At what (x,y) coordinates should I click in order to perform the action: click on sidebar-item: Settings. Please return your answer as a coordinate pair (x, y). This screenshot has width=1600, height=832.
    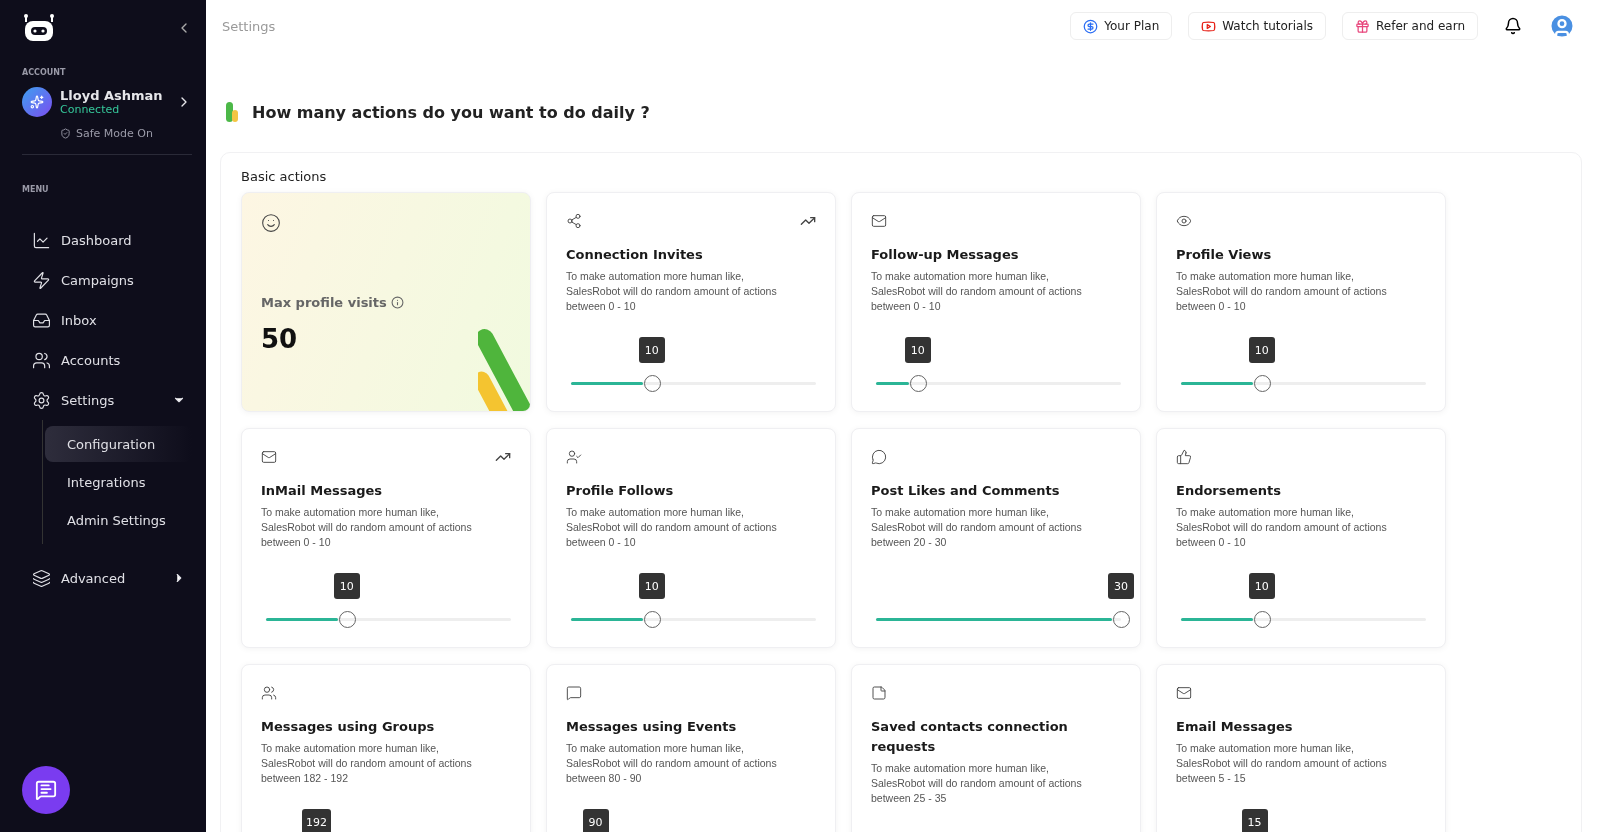
    Looking at the image, I should click on (107, 400).